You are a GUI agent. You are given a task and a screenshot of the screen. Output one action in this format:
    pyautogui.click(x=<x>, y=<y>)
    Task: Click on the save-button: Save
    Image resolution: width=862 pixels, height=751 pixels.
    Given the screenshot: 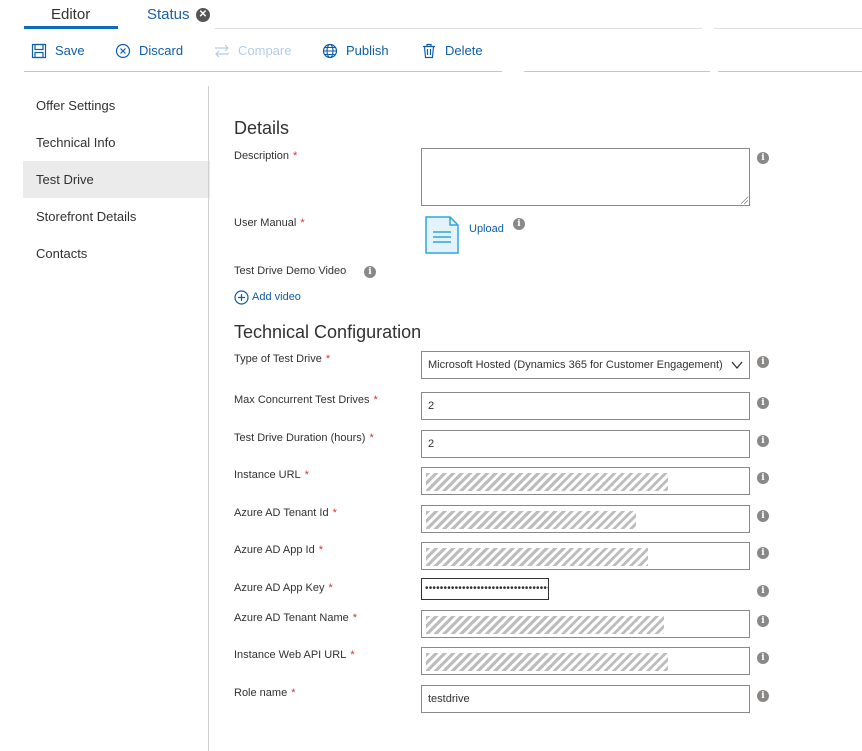 What is the action you would take?
    pyautogui.click(x=58, y=51)
    